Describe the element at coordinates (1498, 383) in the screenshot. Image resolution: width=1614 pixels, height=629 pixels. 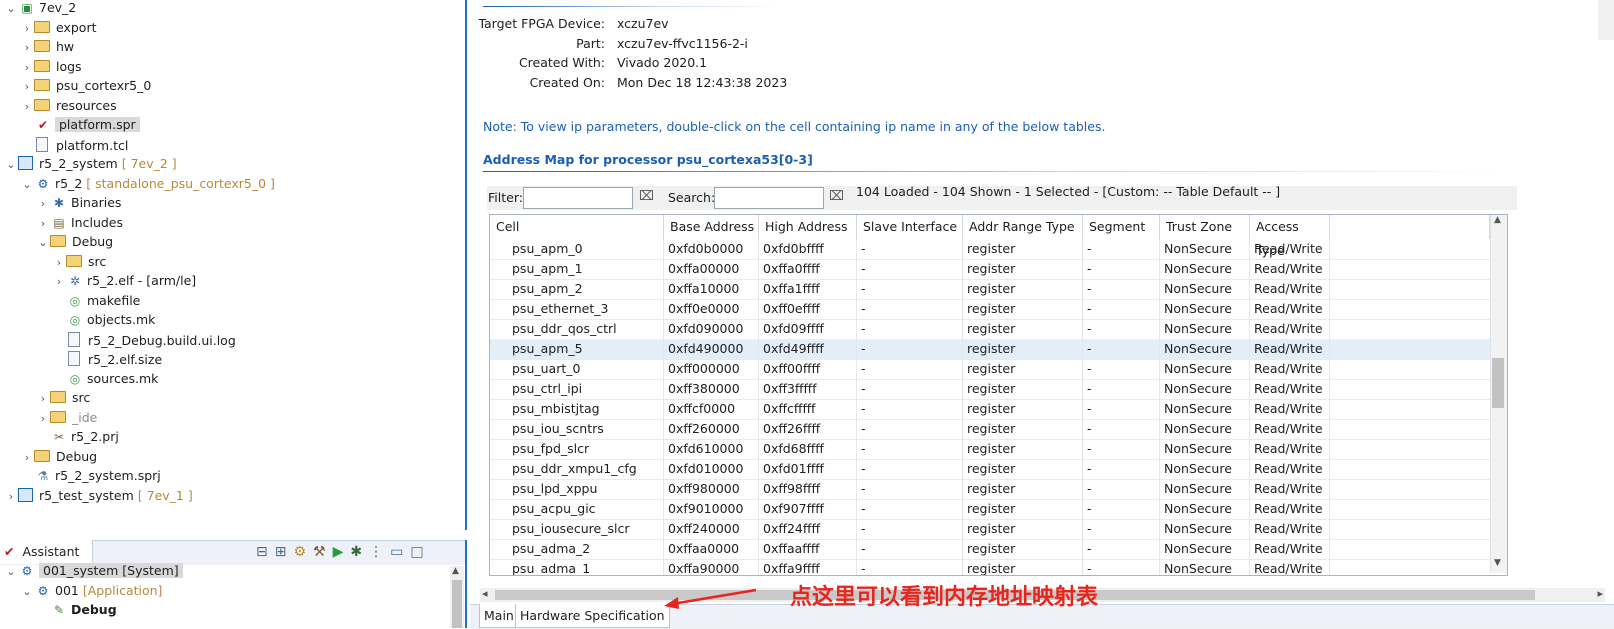
I see `table-vscroll-thumb` at that location.